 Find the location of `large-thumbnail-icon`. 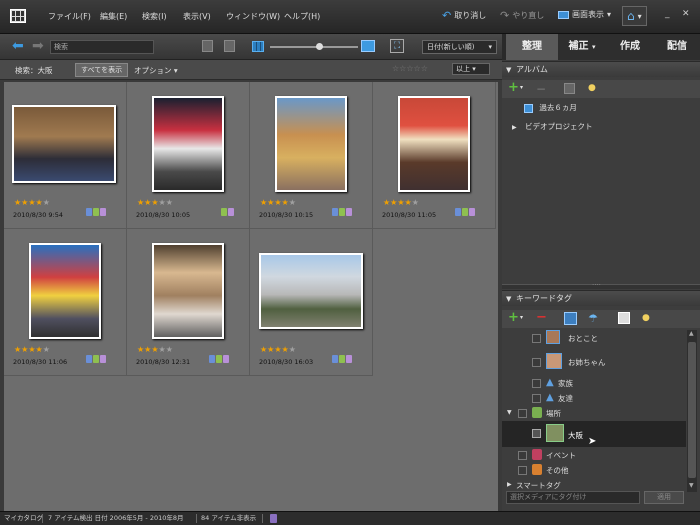

large-thumbnail-icon is located at coordinates (368, 46).